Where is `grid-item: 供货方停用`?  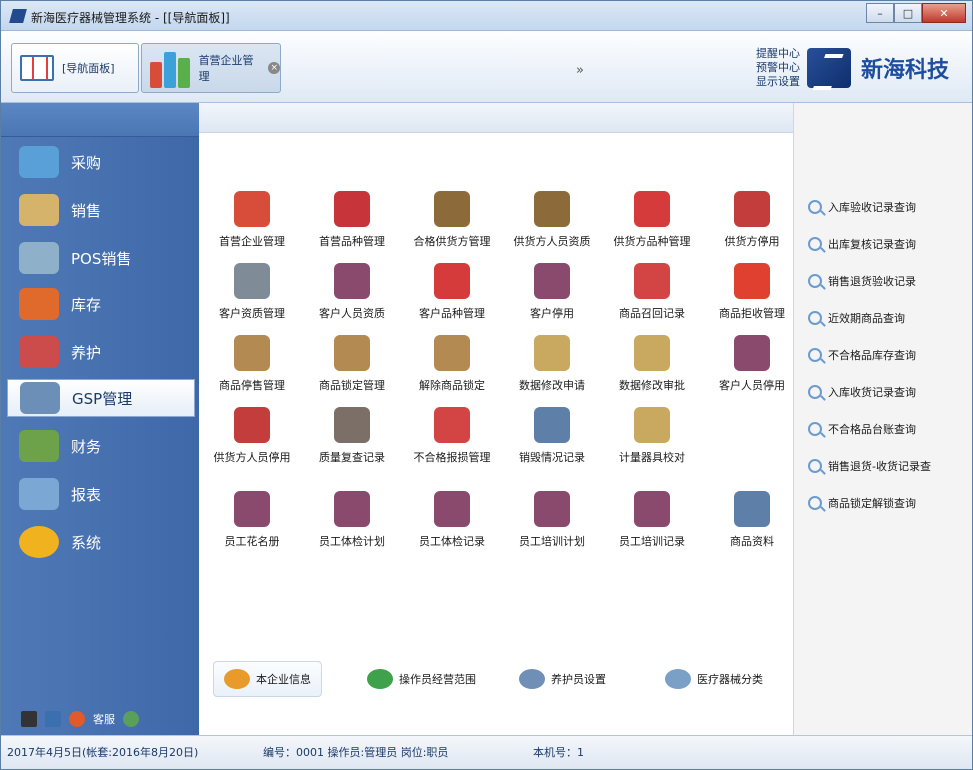 grid-item: 供货方停用 is located at coordinates (752, 224).